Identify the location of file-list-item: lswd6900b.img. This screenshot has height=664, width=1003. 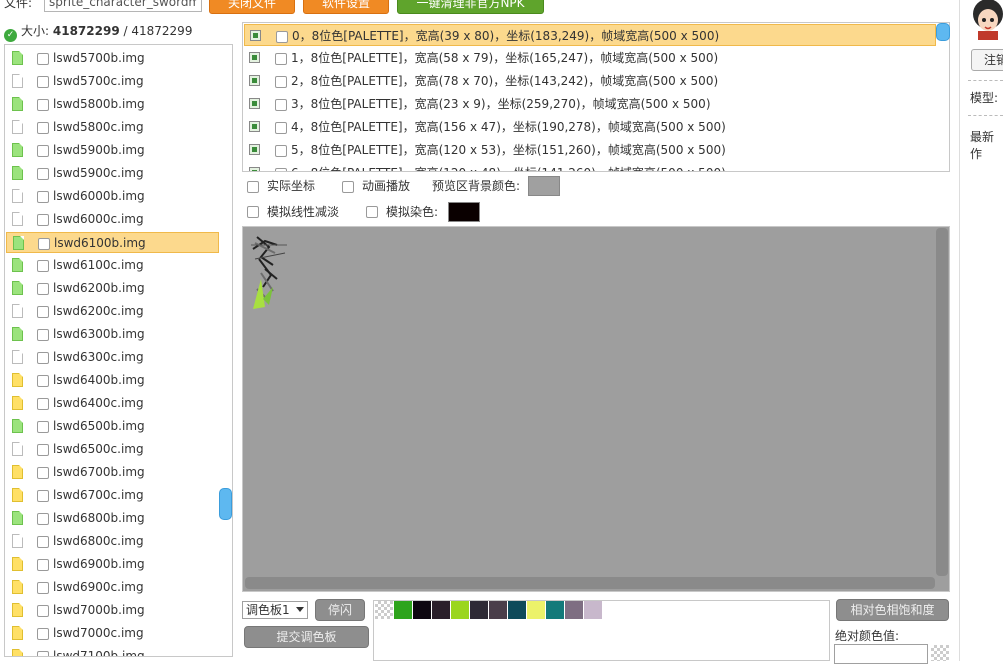
(112, 564).